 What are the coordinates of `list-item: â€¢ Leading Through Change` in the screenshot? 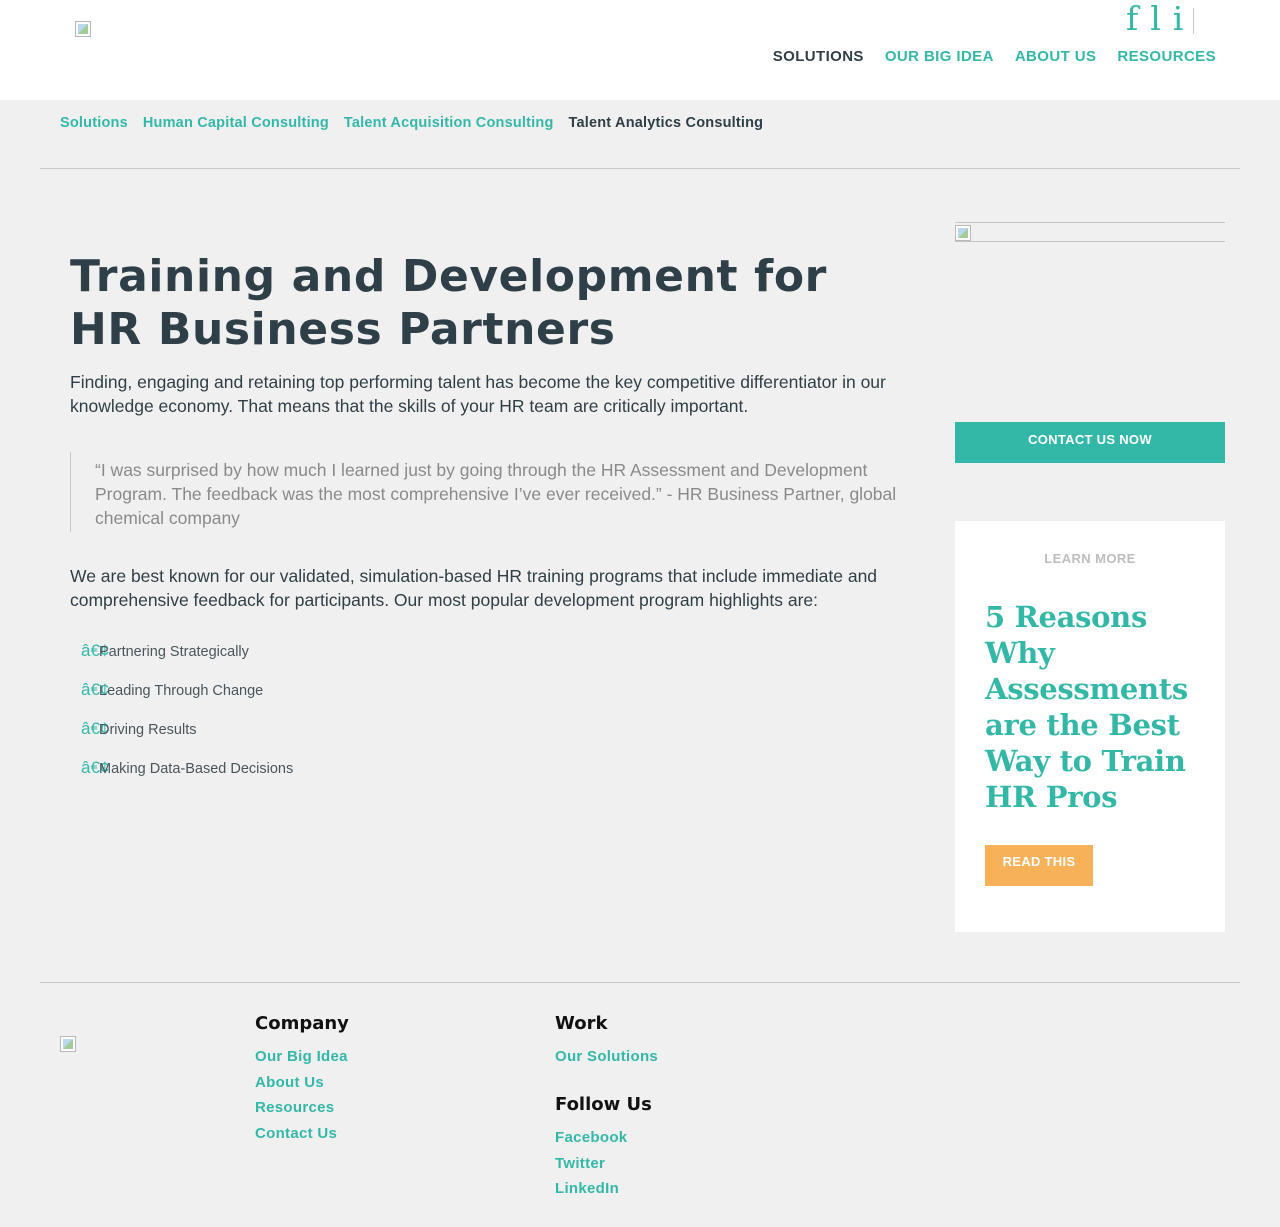 It's located at (495, 700).